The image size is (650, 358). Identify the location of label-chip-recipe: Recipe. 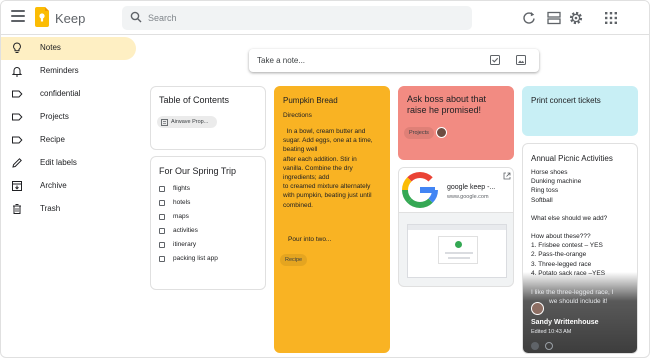
(294, 260).